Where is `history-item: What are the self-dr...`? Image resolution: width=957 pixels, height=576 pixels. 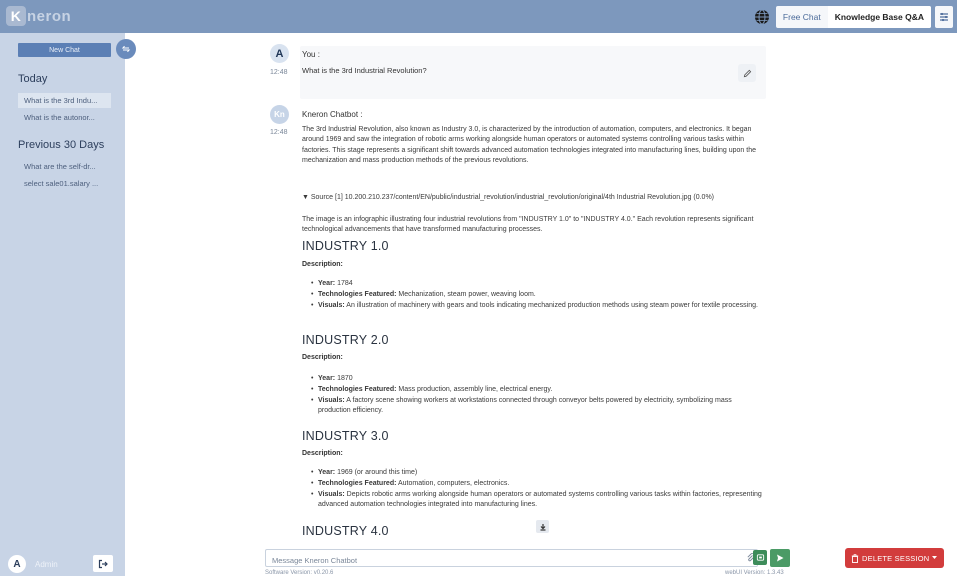
history-item: What are the self-dr... is located at coordinates (64, 166).